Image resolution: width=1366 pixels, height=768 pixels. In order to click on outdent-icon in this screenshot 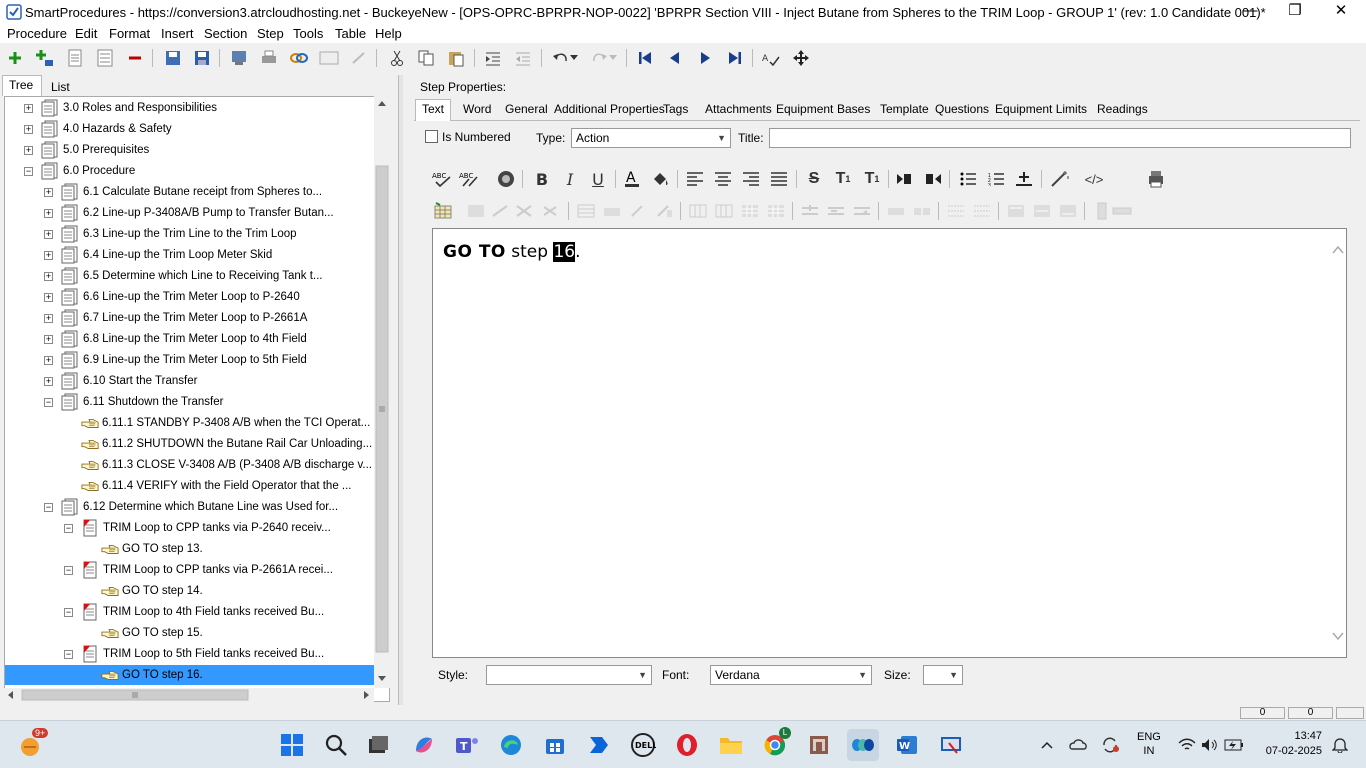, I will do `click(523, 58)`.